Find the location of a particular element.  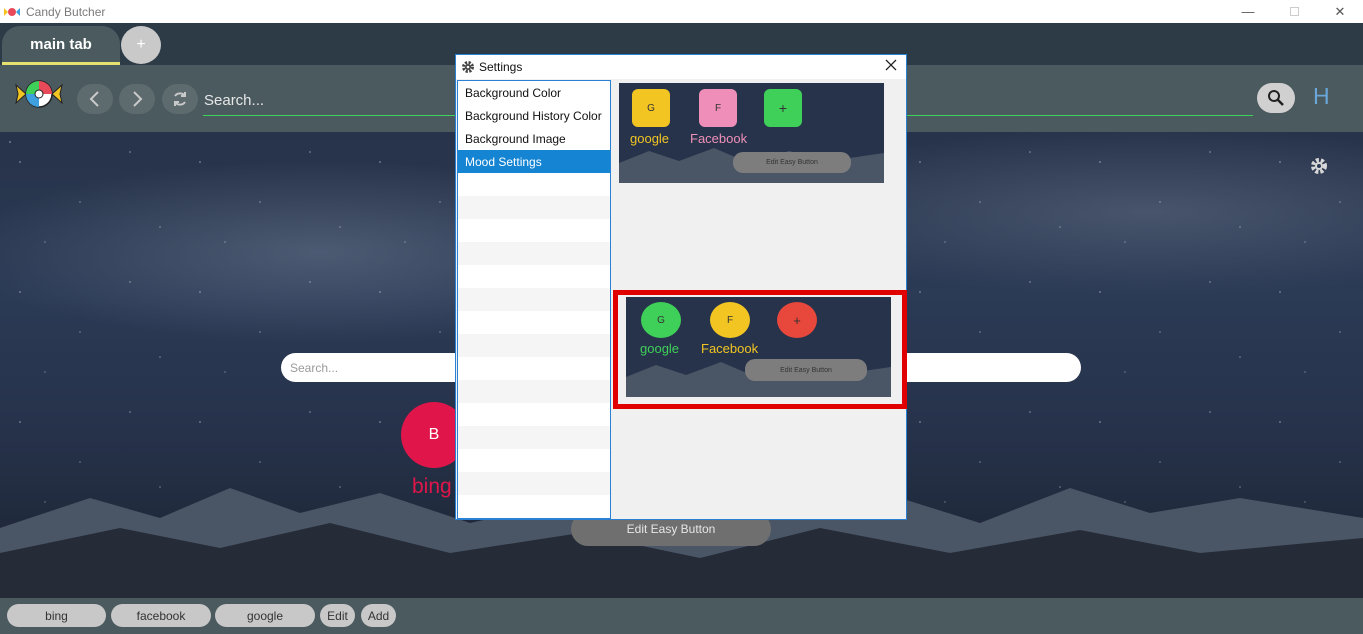

close-window-button: ✕ is located at coordinates (1340, 11).